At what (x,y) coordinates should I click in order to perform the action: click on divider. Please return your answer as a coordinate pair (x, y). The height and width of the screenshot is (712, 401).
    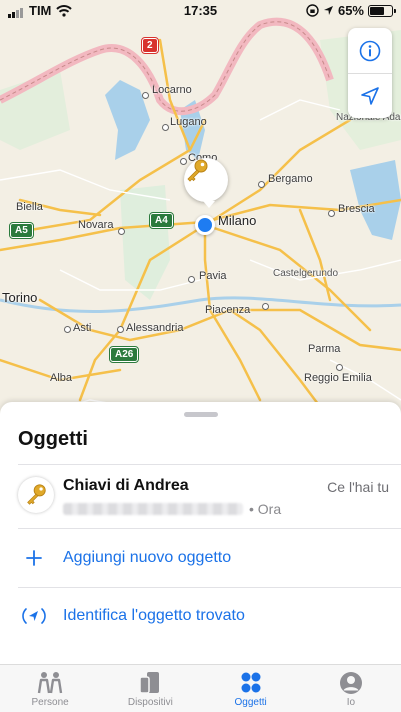
    Looking at the image, I should click on (209, 528).